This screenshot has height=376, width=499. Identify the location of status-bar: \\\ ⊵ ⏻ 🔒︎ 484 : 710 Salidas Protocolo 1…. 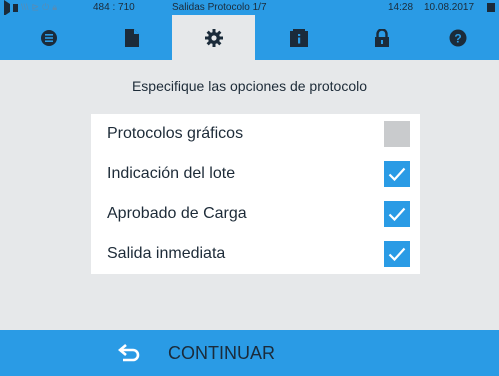
(249, 8).